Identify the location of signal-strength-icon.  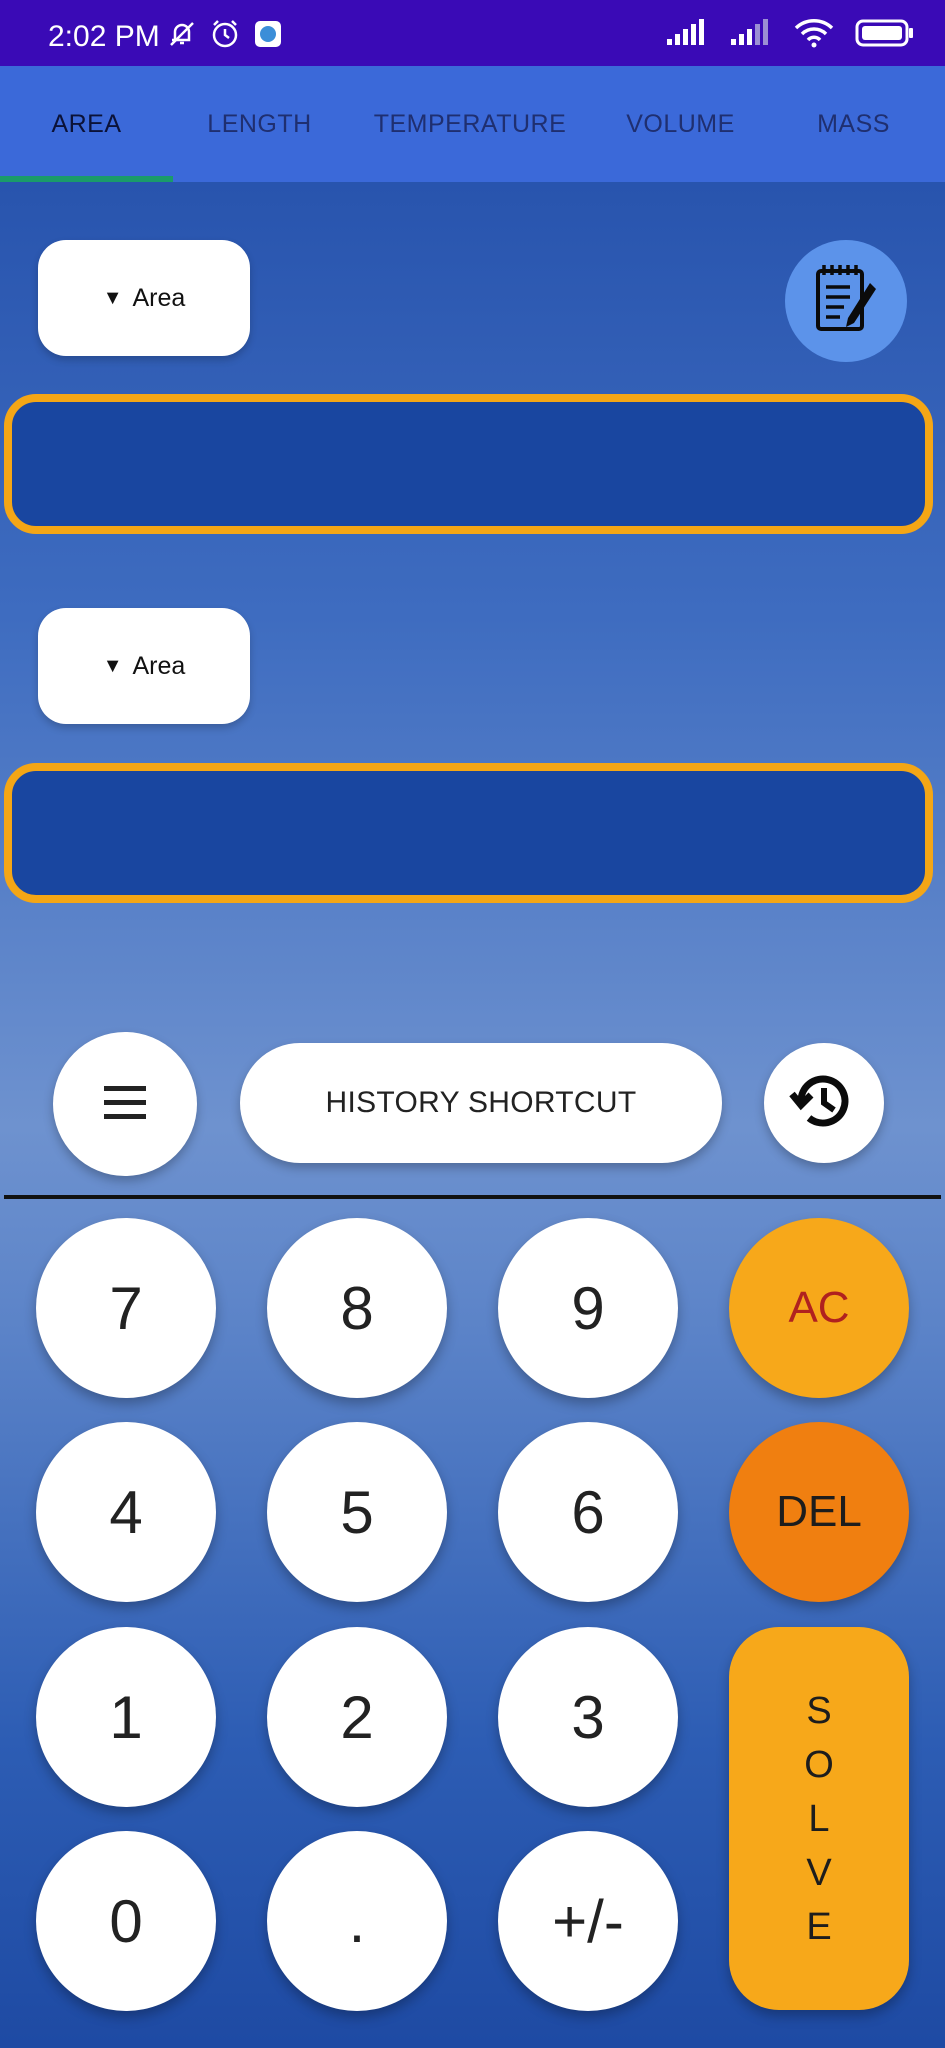
(687, 35).